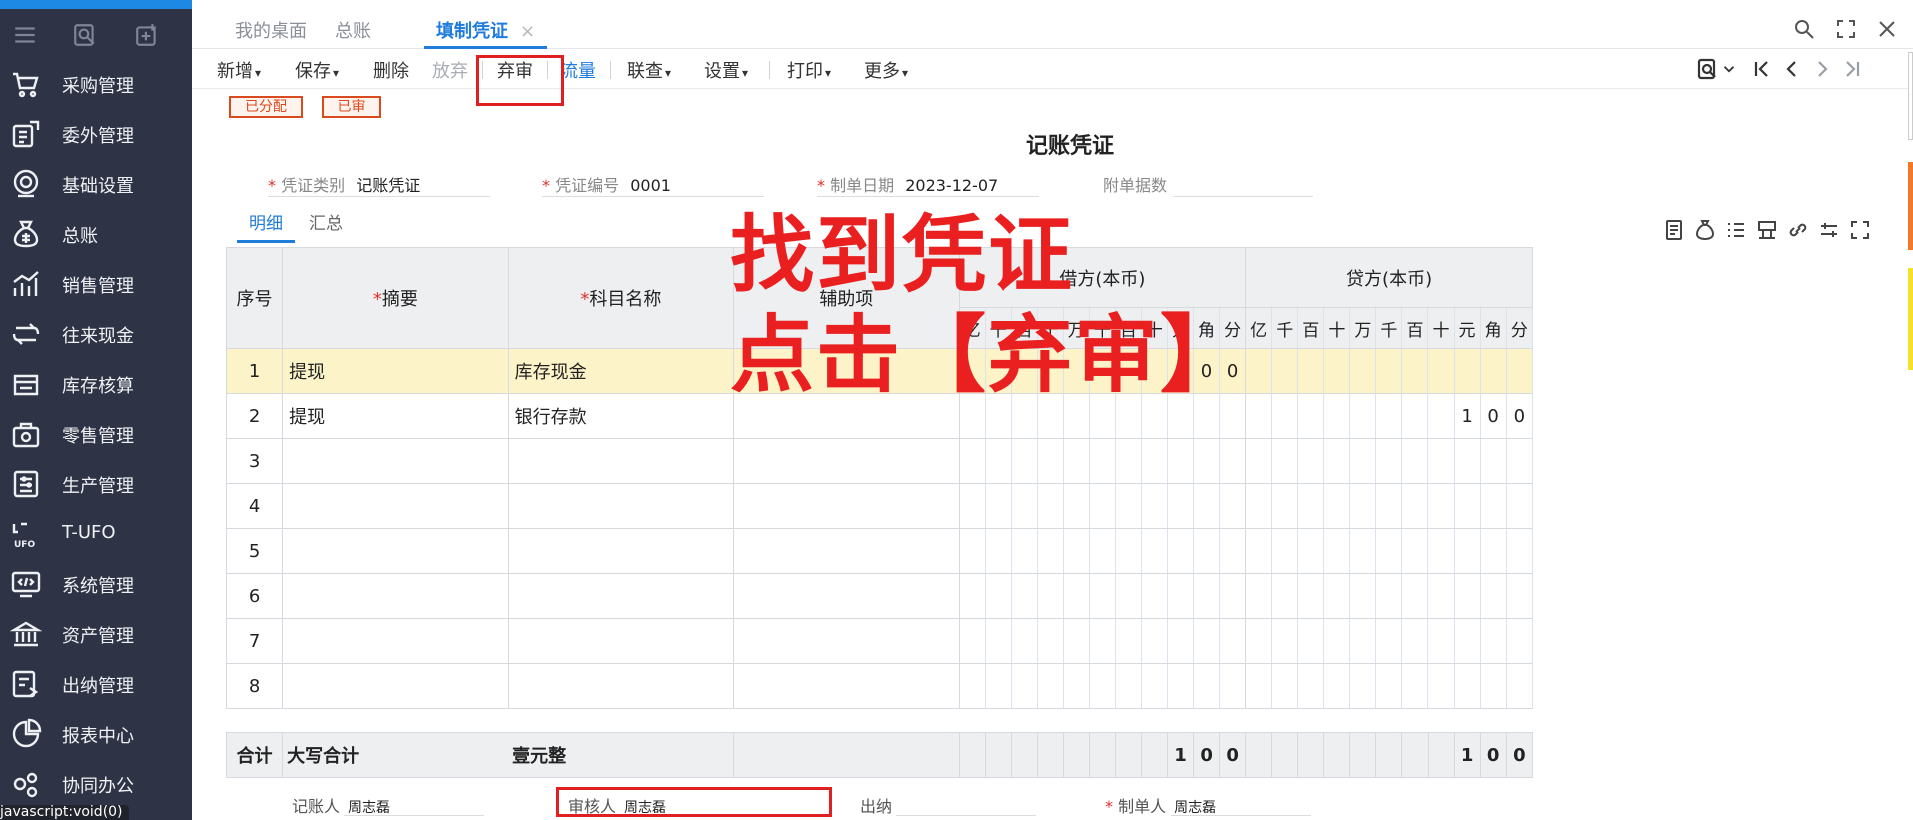 The width and height of the screenshot is (1913, 820). What do you see at coordinates (1860, 230) in the screenshot?
I see `expand-icon` at bounding box center [1860, 230].